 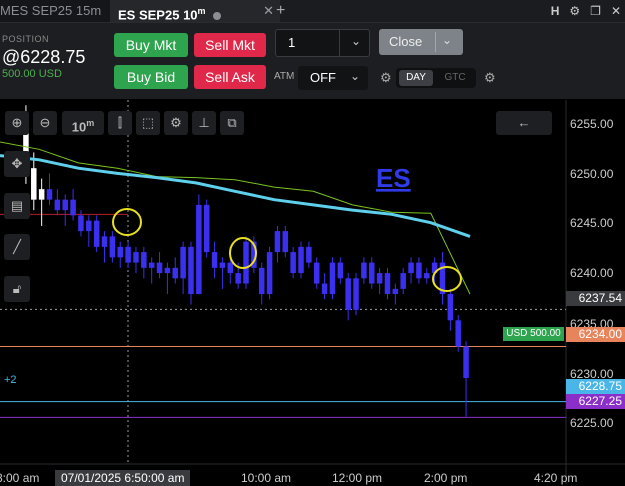 I want to click on close-position-button: Close ⌄, so click(x=421, y=42).